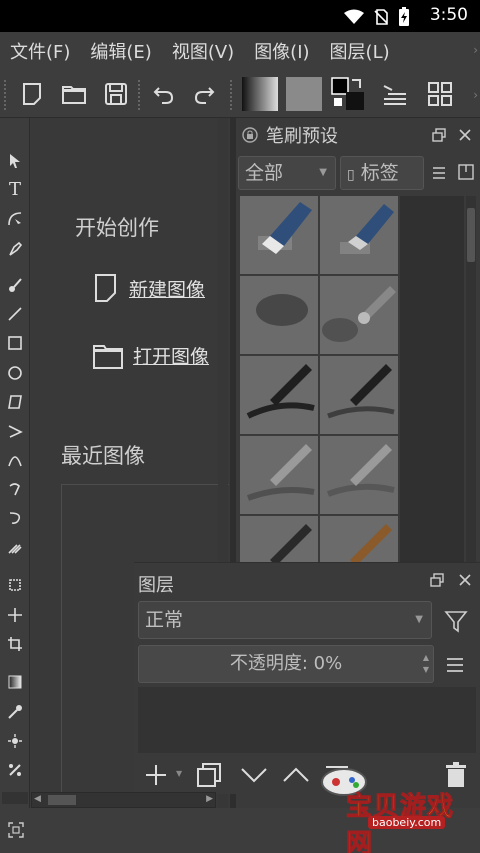  I want to click on brush-preset-pencil, so click(279, 475).